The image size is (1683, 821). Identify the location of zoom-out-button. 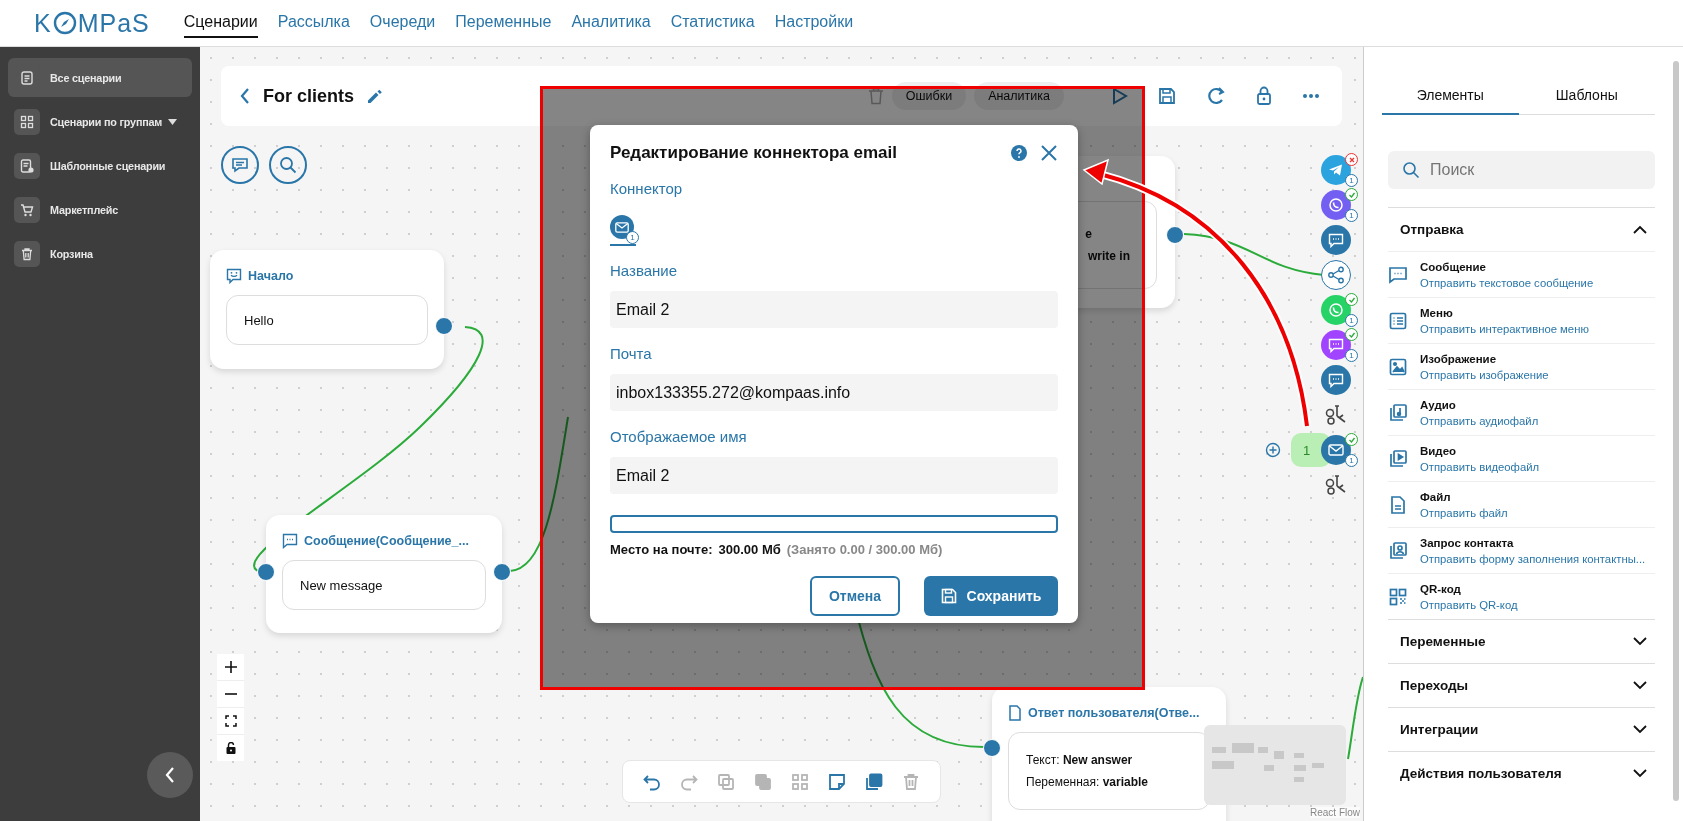
(230, 694).